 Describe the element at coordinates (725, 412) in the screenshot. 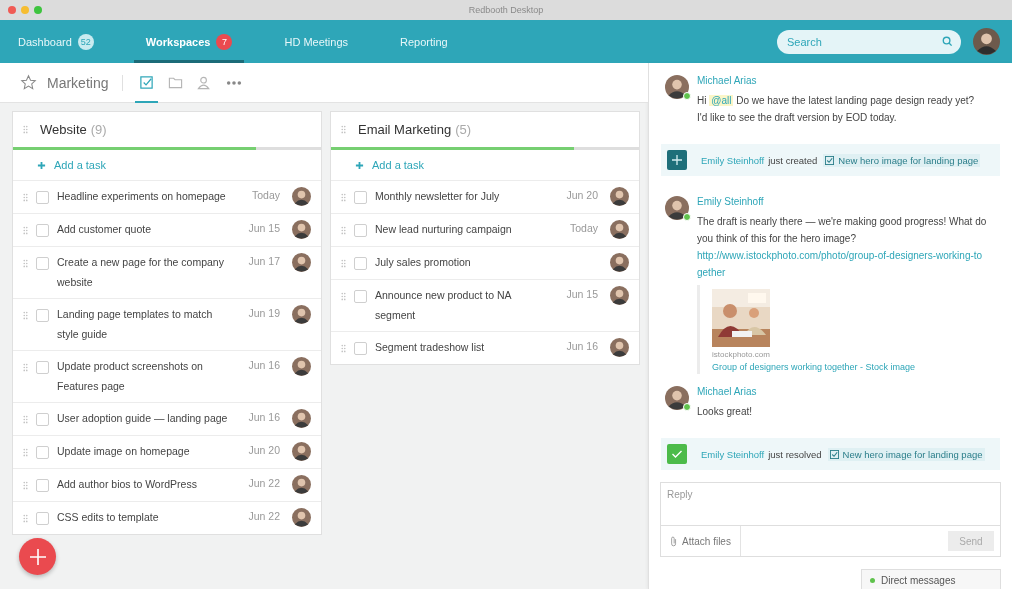

I see `message-text: Looks great!` at that location.